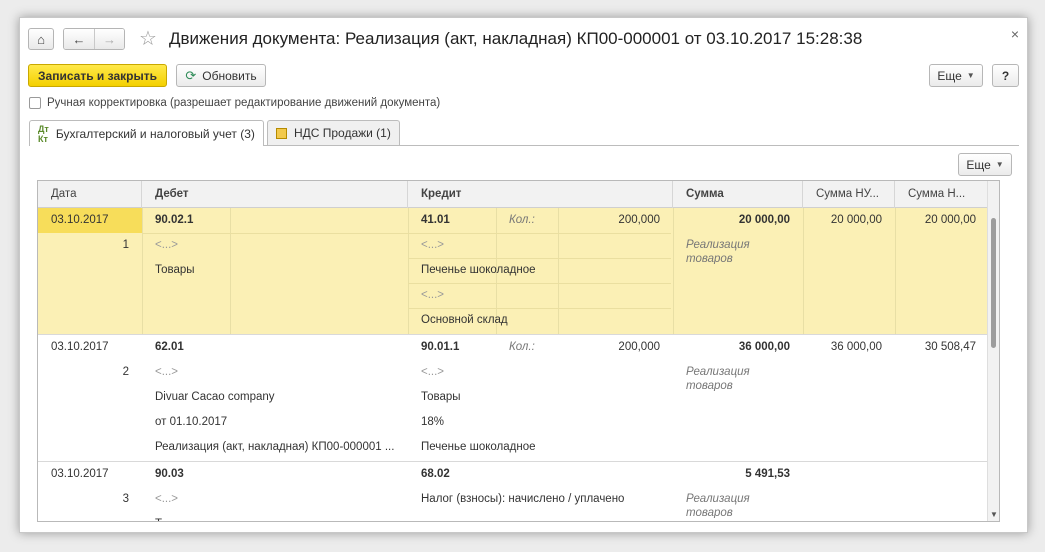 The height and width of the screenshot is (552, 1045). Describe the element at coordinates (464, 320) in the screenshot. I see `credit-subconto-4: Основной склад` at that location.